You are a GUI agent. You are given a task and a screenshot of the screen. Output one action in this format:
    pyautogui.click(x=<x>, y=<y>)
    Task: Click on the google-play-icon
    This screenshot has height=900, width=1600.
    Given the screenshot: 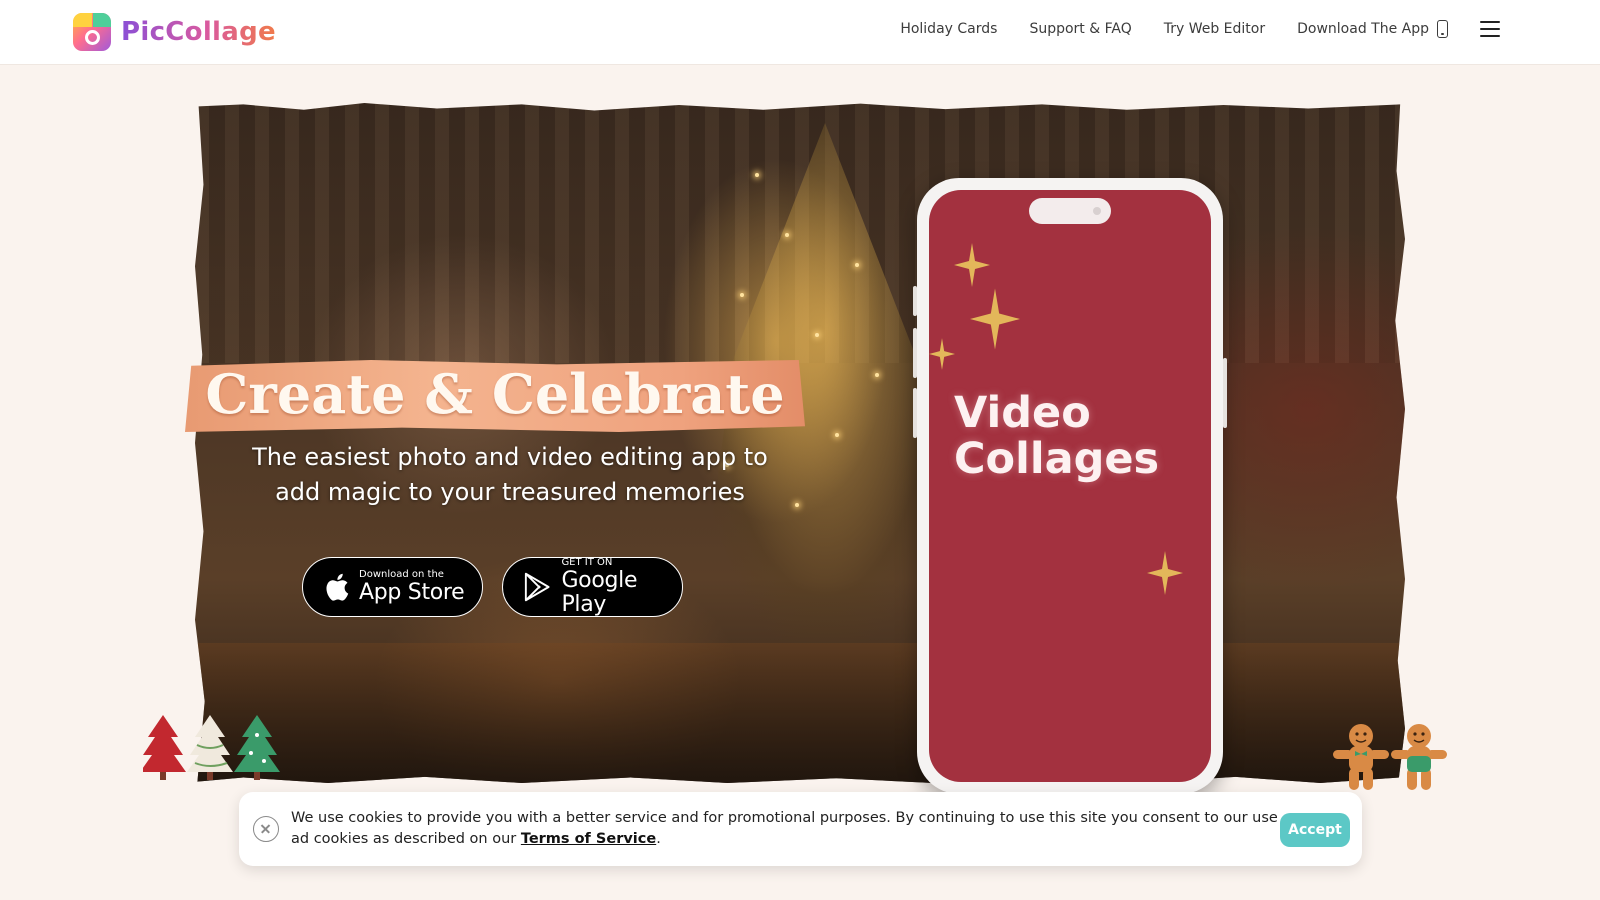 What is the action you would take?
    pyautogui.click(x=537, y=587)
    